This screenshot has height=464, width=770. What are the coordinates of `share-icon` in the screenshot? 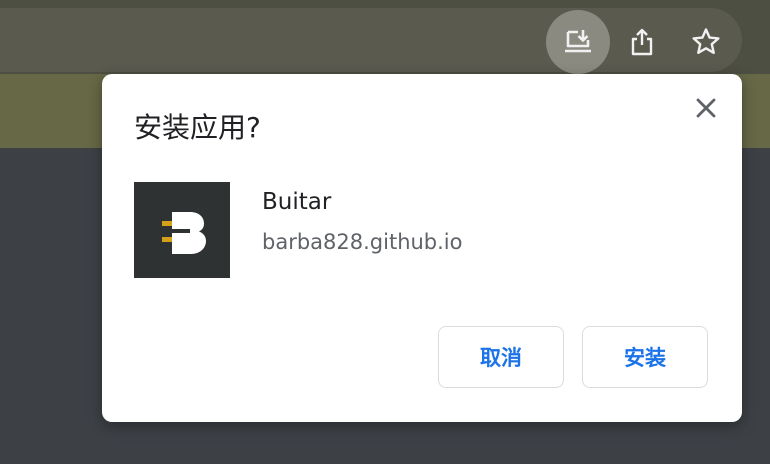 It's located at (642, 42).